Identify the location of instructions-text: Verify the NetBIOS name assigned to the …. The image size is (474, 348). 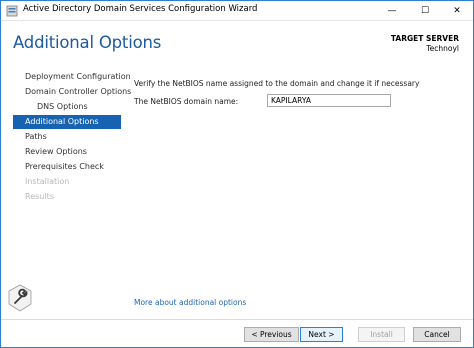
(277, 83).